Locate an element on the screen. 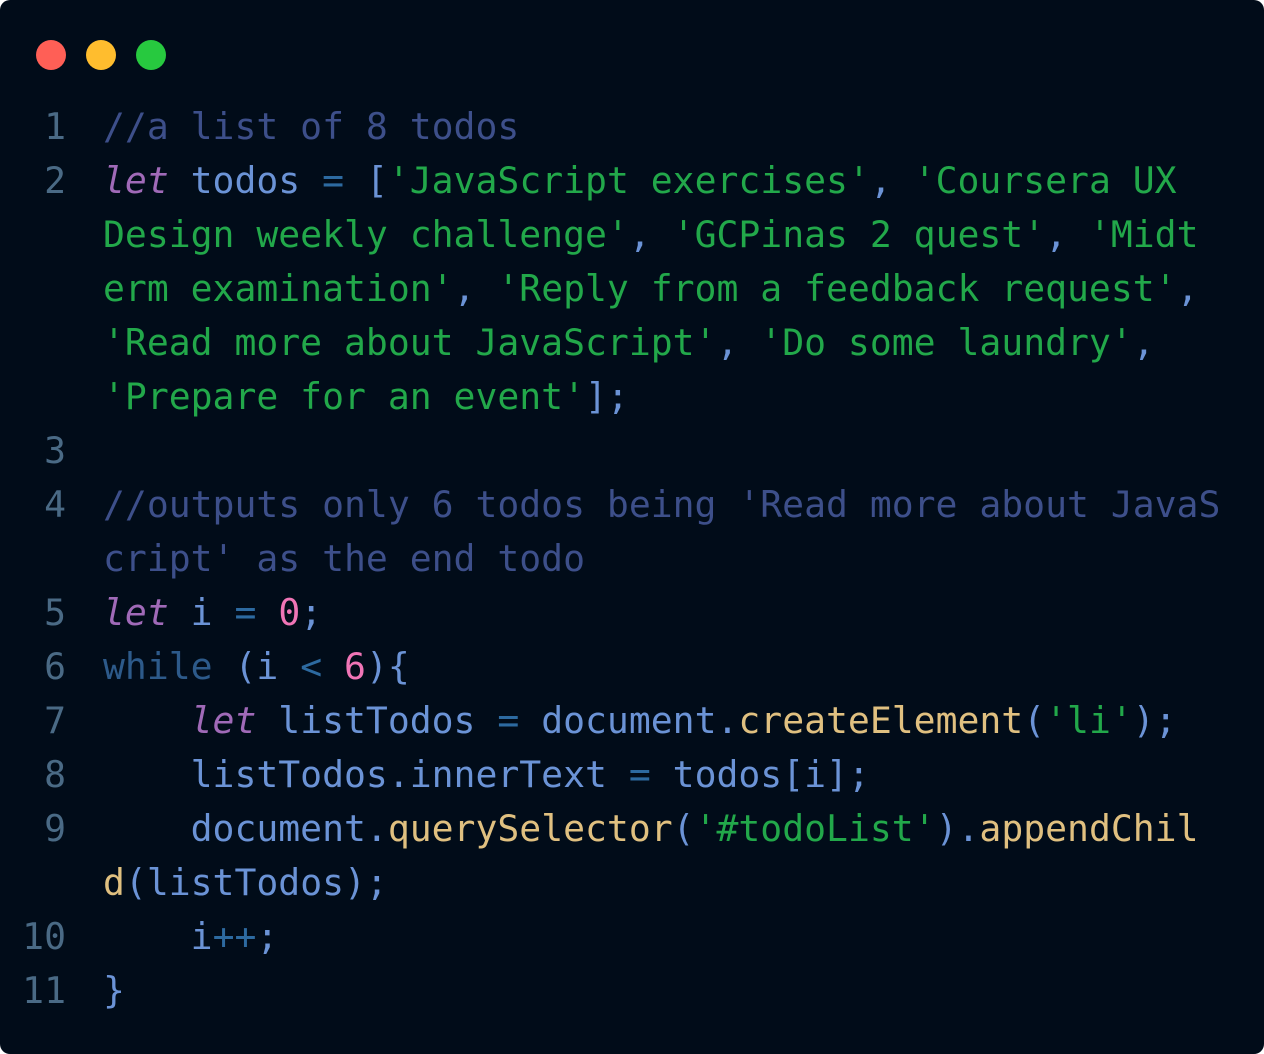 The width and height of the screenshot is (1264, 1054). code-line: 8 listTodos.innerText = todos[i]; is located at coordinates (610, 775).